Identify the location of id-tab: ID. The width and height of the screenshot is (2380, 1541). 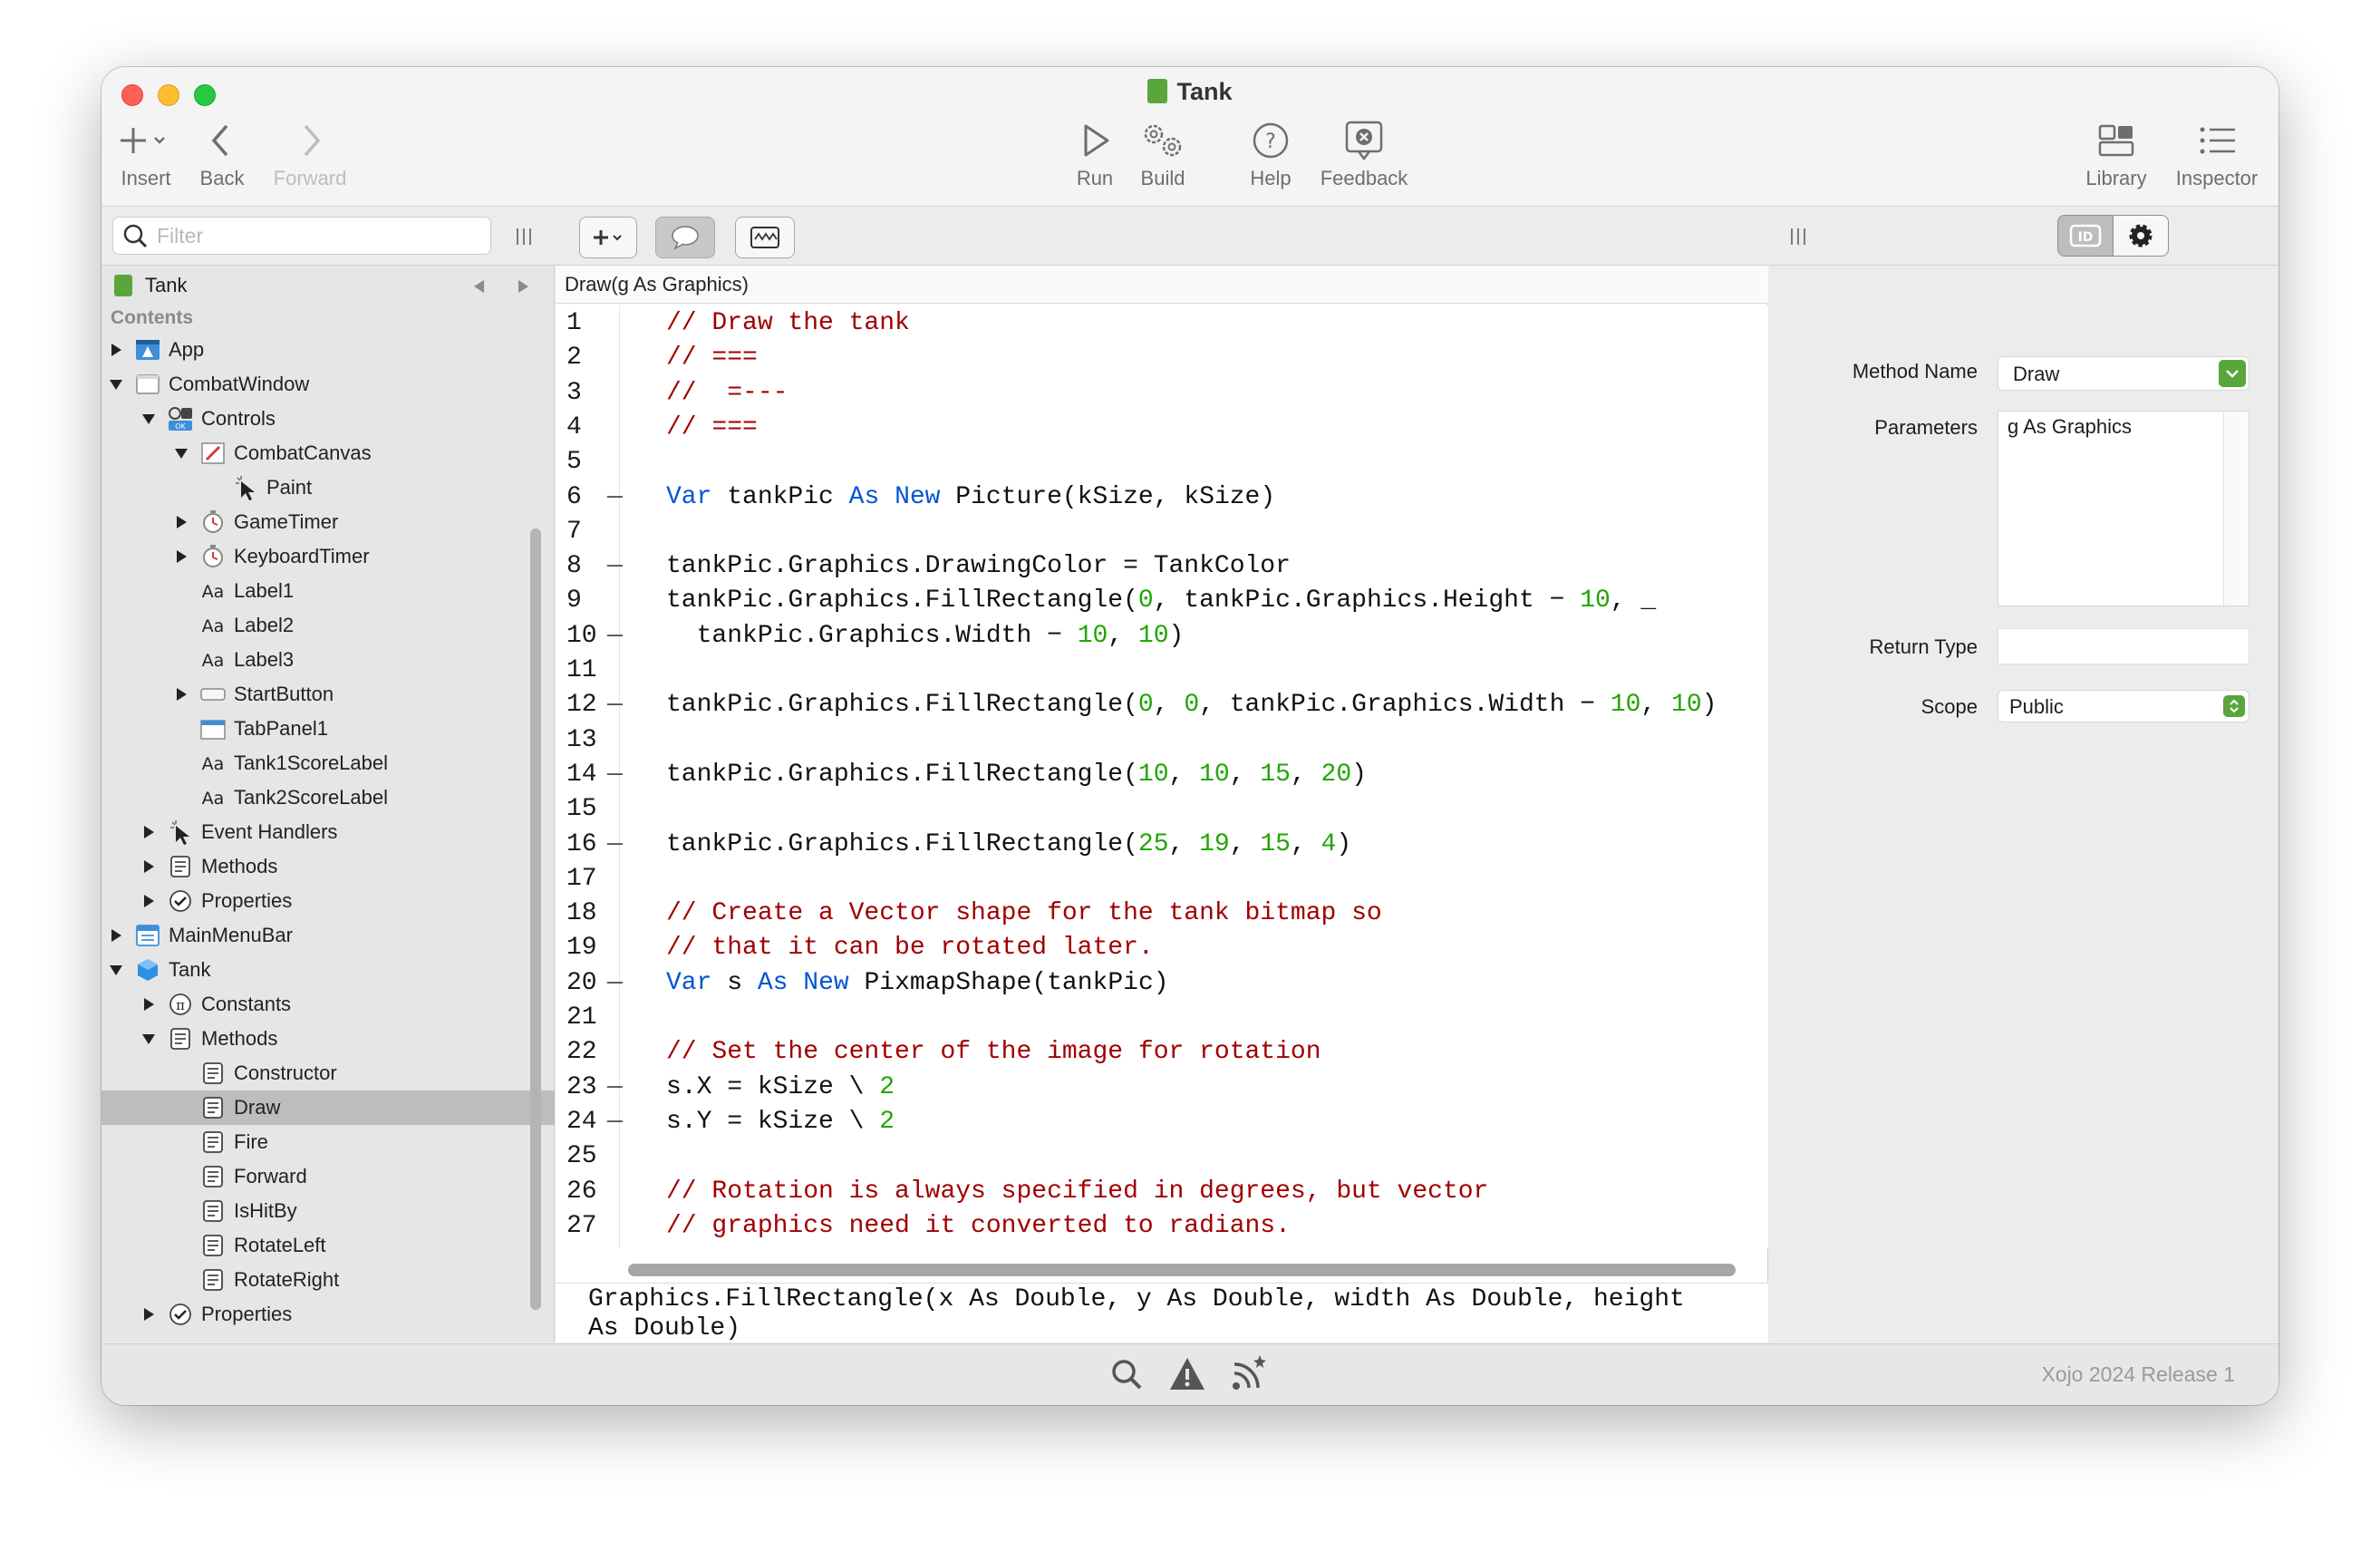
(2086, 236).